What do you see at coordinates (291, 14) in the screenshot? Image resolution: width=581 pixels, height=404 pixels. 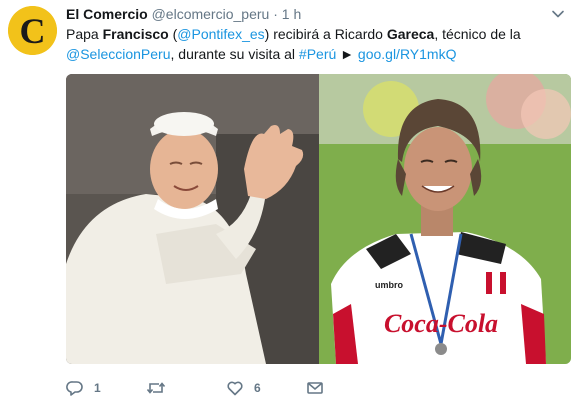 I see `tweet-time: 1 h` at bounding box center [291, 14].